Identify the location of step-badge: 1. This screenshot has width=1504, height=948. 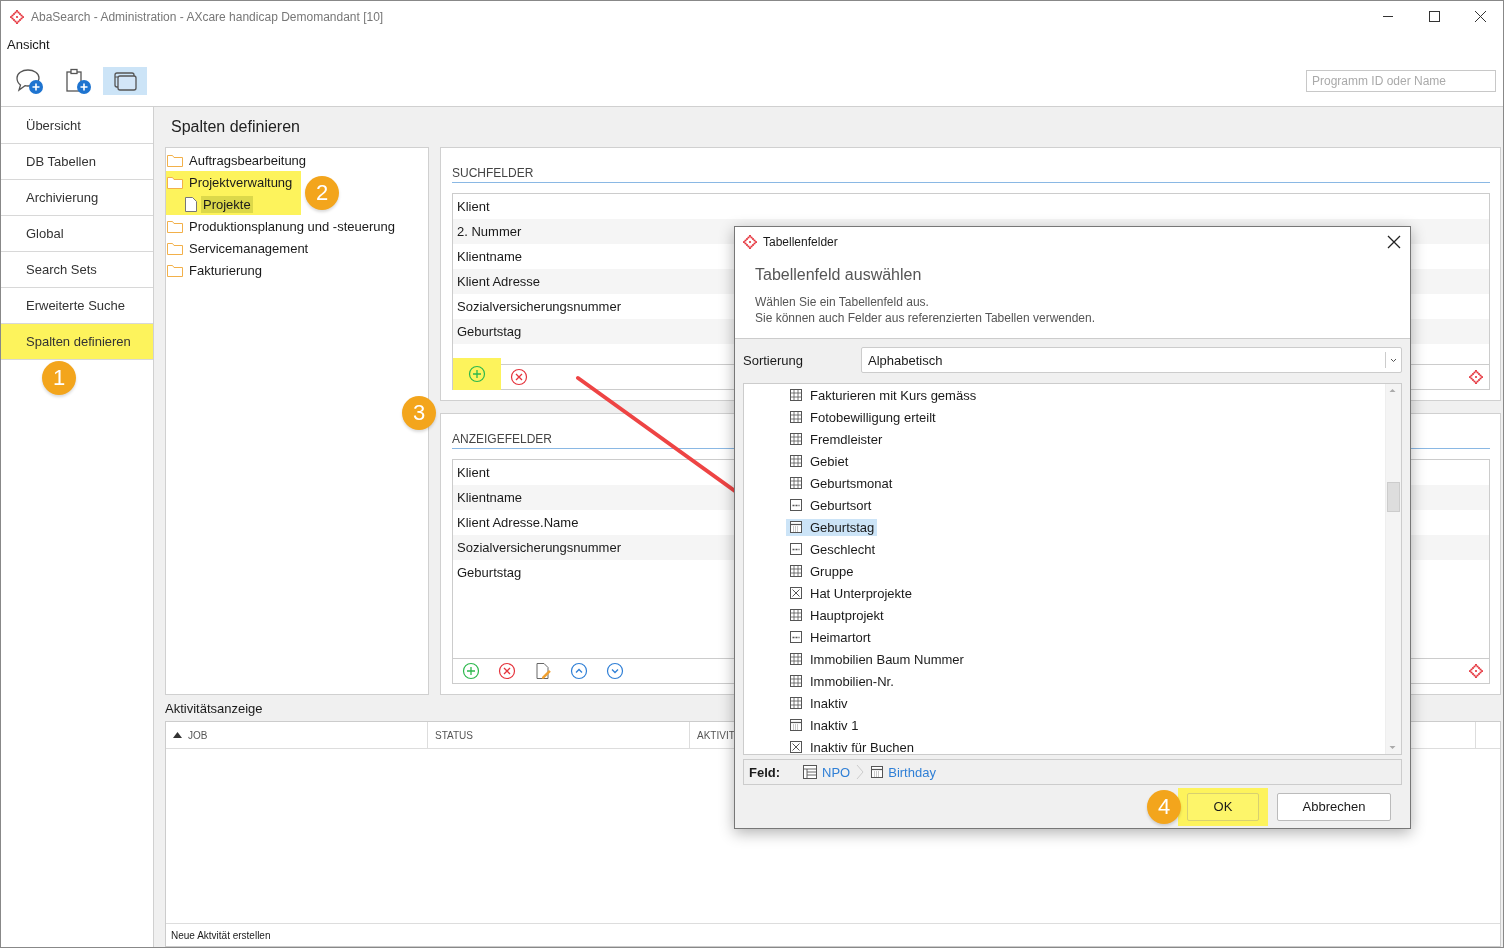
(59, 378).